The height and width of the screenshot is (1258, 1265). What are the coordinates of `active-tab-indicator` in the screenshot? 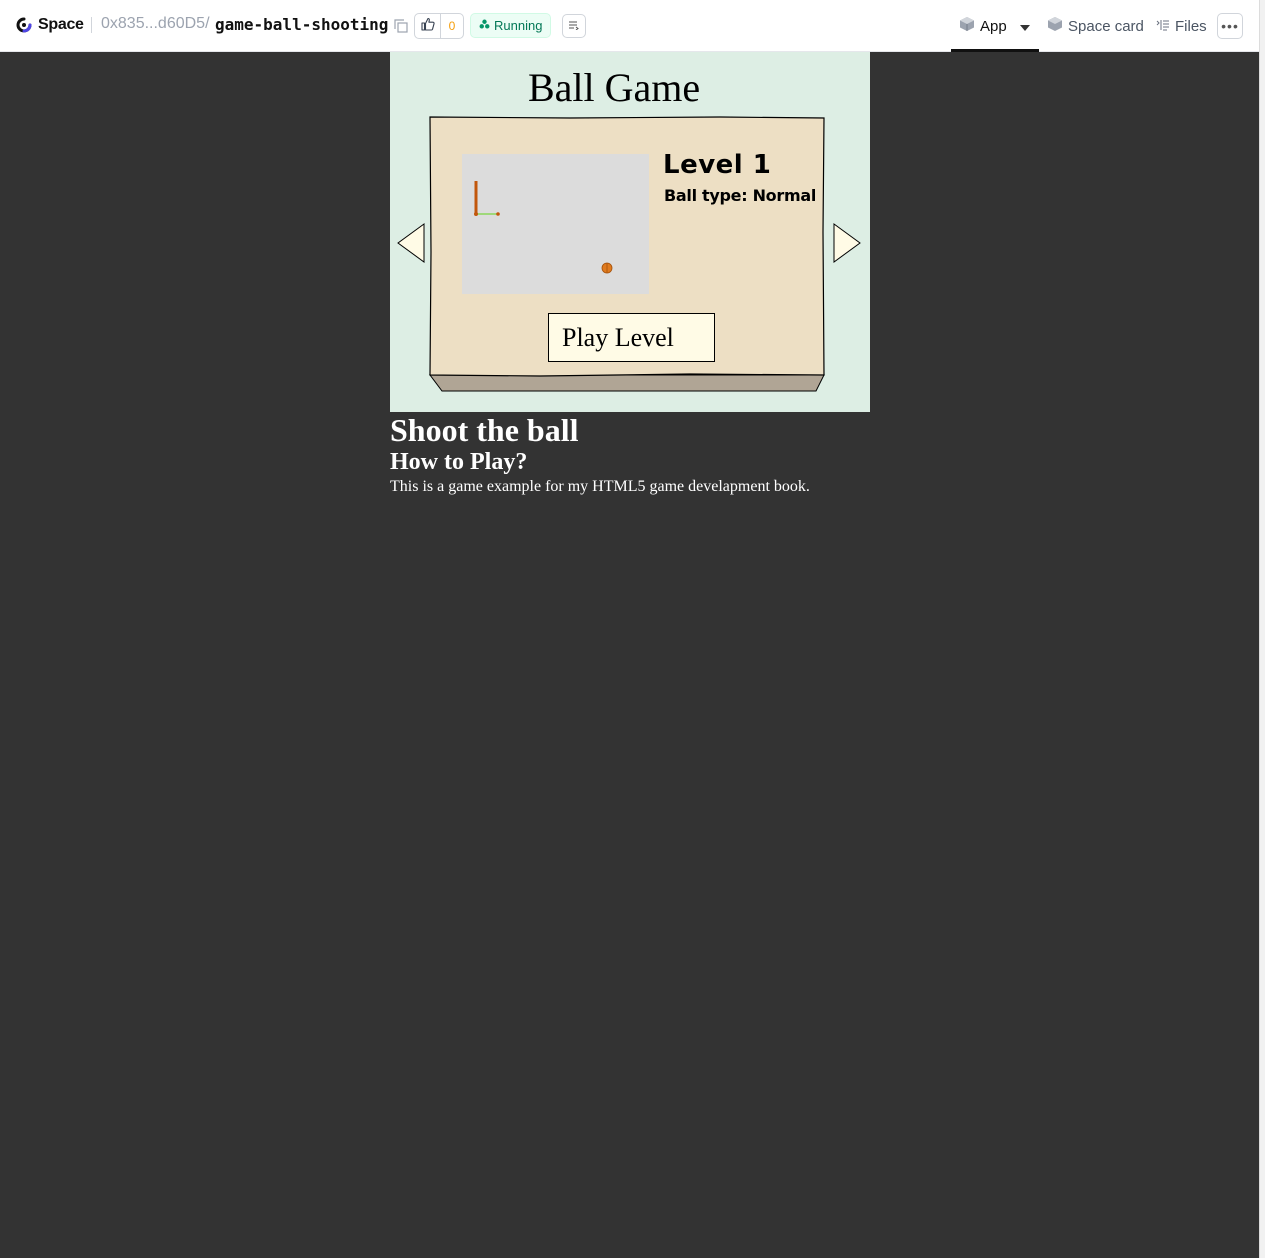 It's located at (995, 50).